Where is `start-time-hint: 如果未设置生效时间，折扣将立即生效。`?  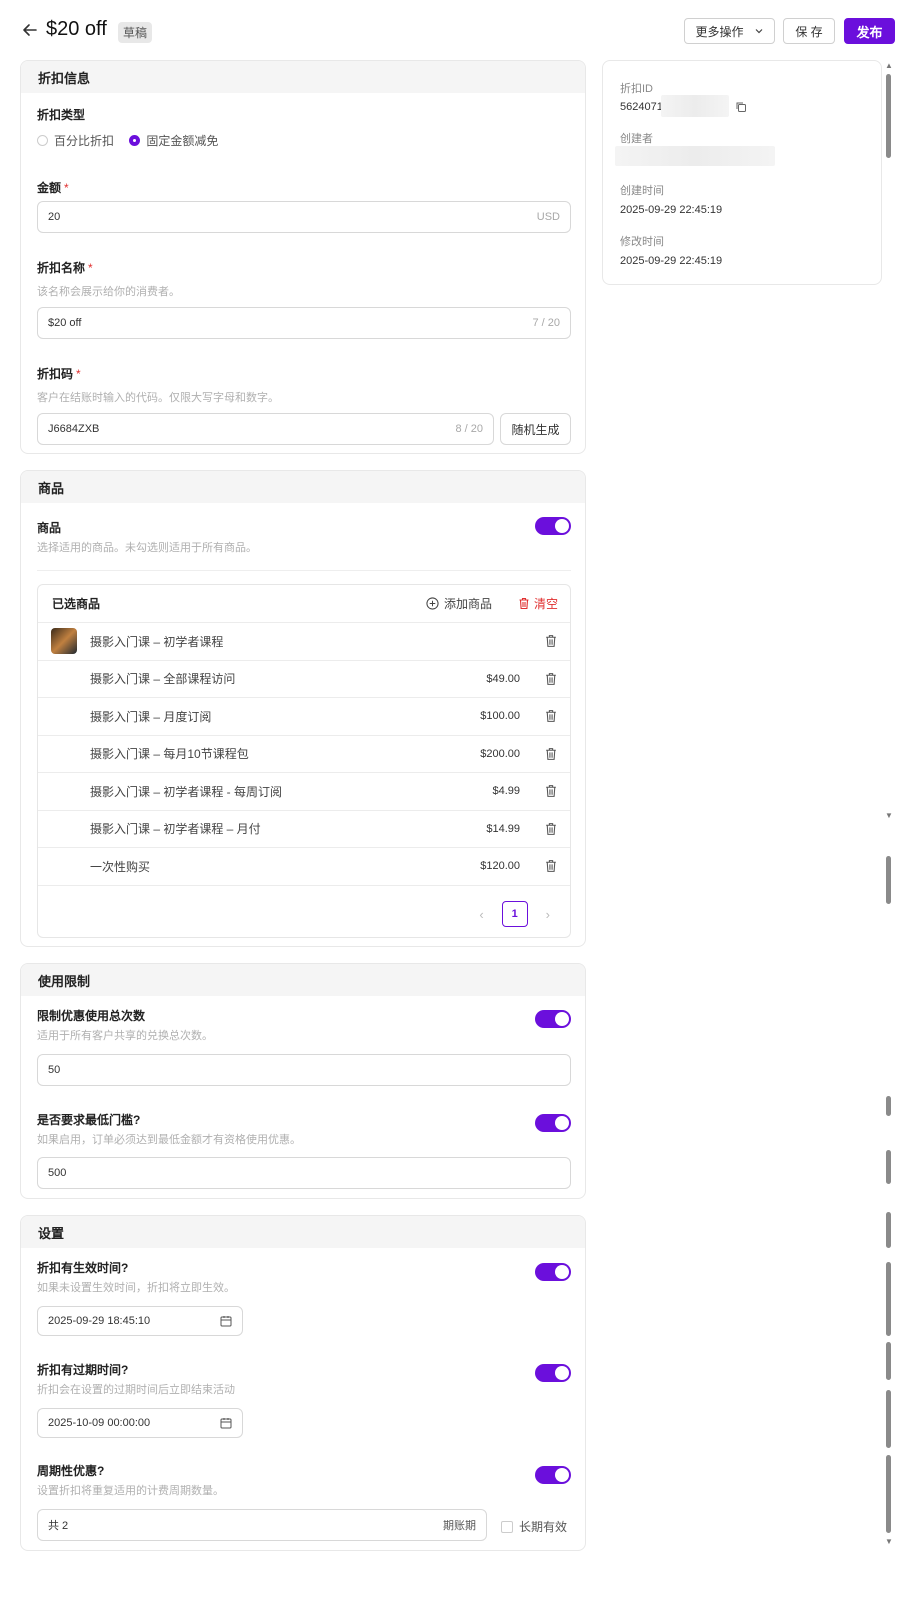
start-time-hint: 如果未设置生效时间，折扣将立即生效。 is located at coordinates (136, 1288).